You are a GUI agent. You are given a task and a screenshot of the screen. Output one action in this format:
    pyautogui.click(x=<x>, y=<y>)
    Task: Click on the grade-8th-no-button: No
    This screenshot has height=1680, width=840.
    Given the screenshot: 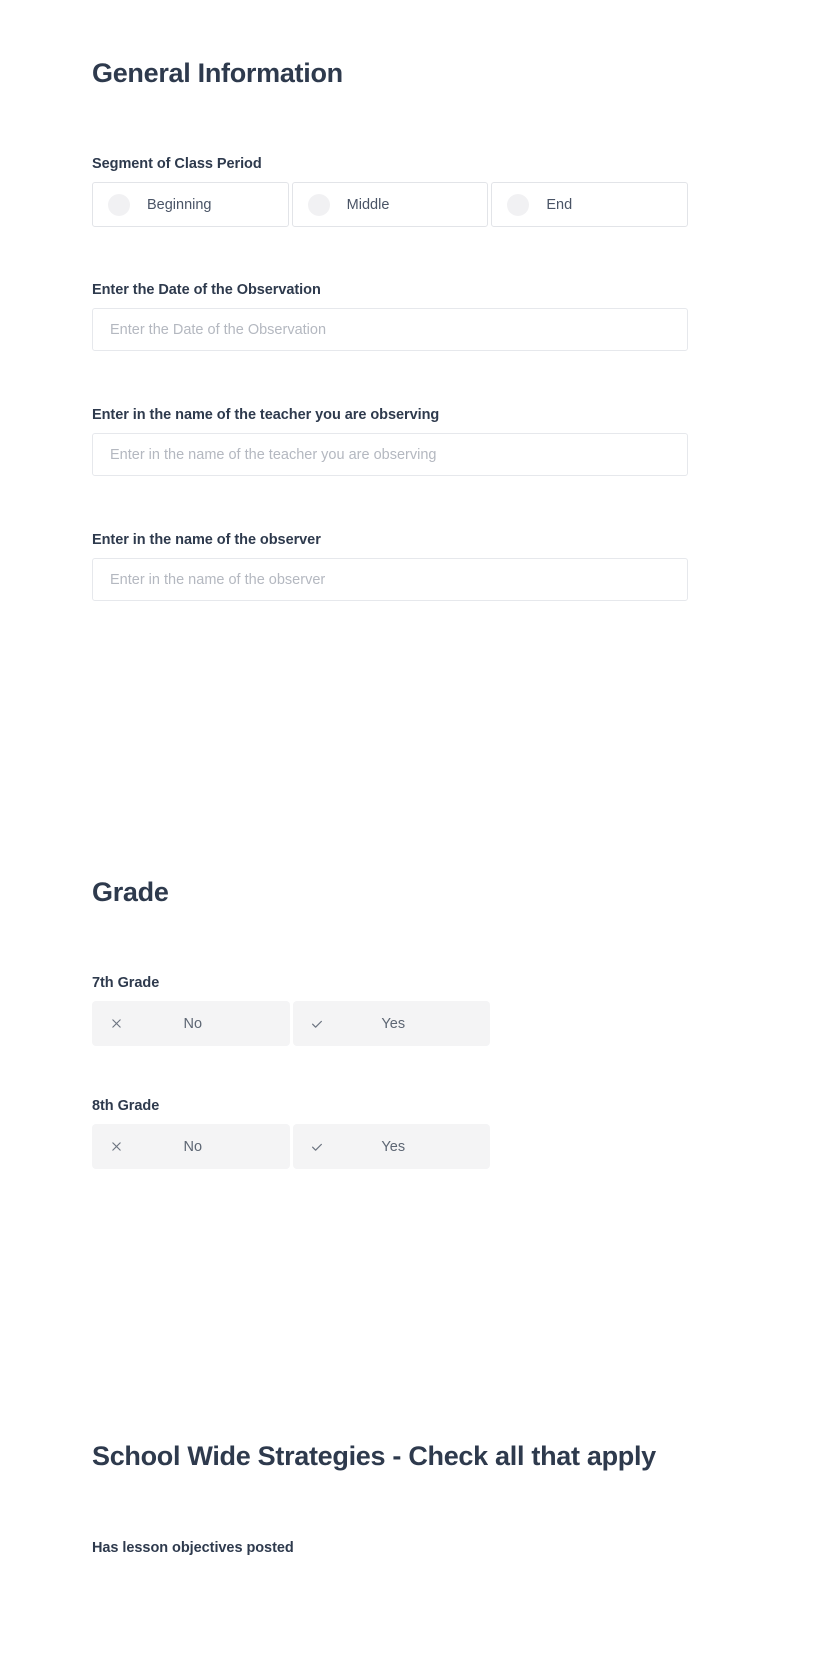 What is the action you would take?
    pyautogui.click(x=191, y=1147)
    